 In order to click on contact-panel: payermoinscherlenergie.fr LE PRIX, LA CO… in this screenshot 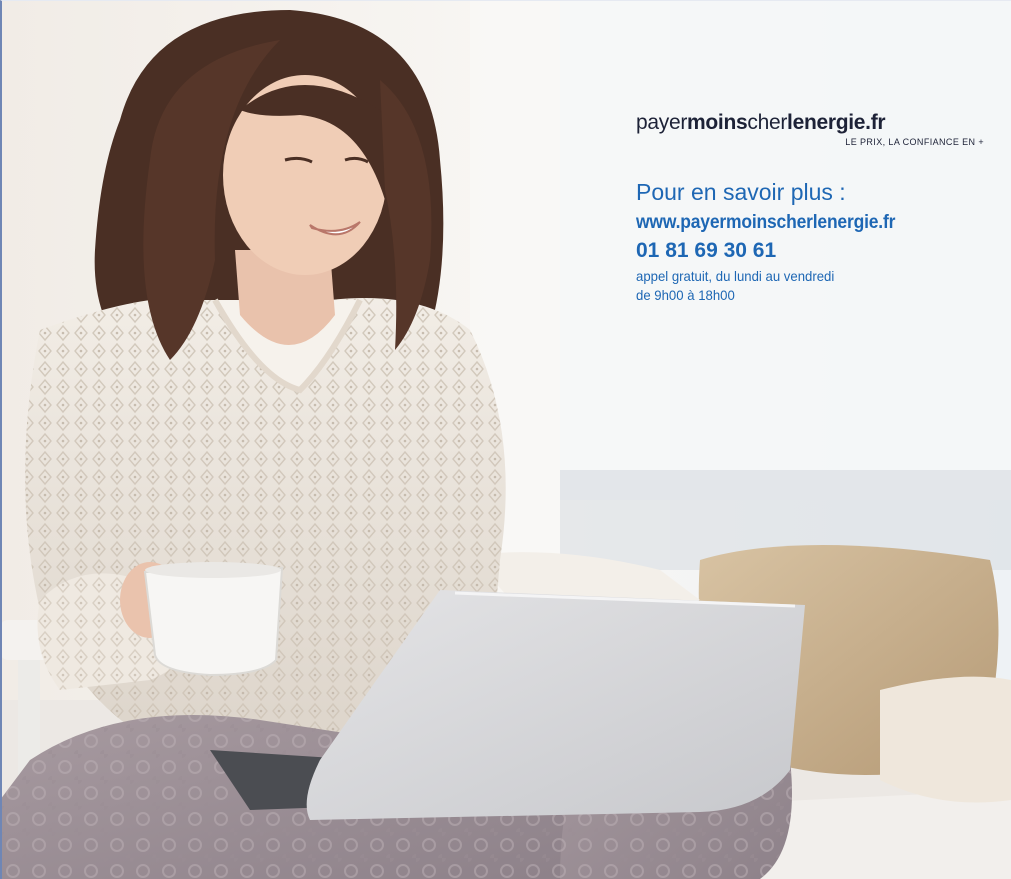, I will do `click(816, 207)`.